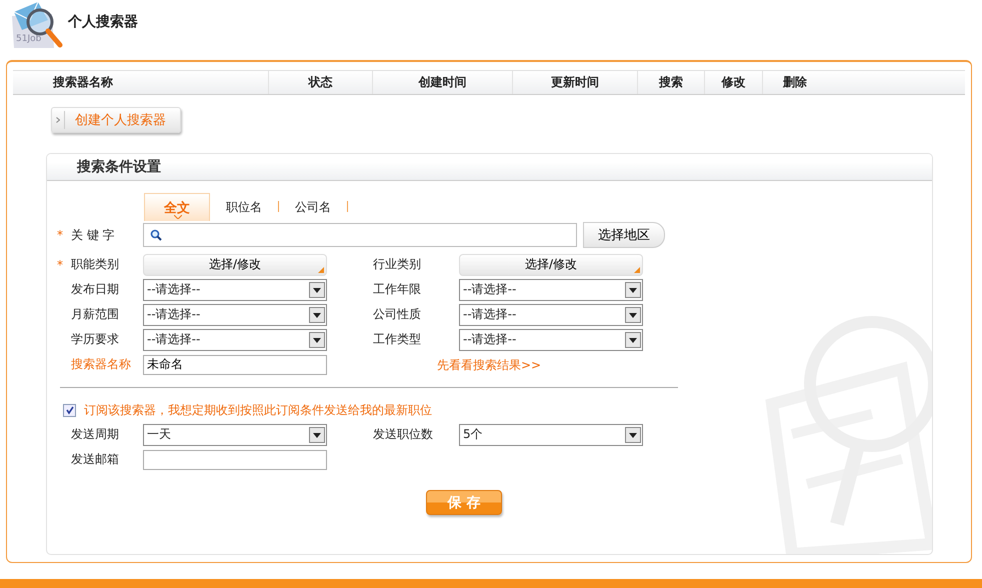 The width and height of the screenshot is (982, 588). Describe the element at coordinates (551, 435) in the screenshot. I see `dropdown: 5个` at that location.